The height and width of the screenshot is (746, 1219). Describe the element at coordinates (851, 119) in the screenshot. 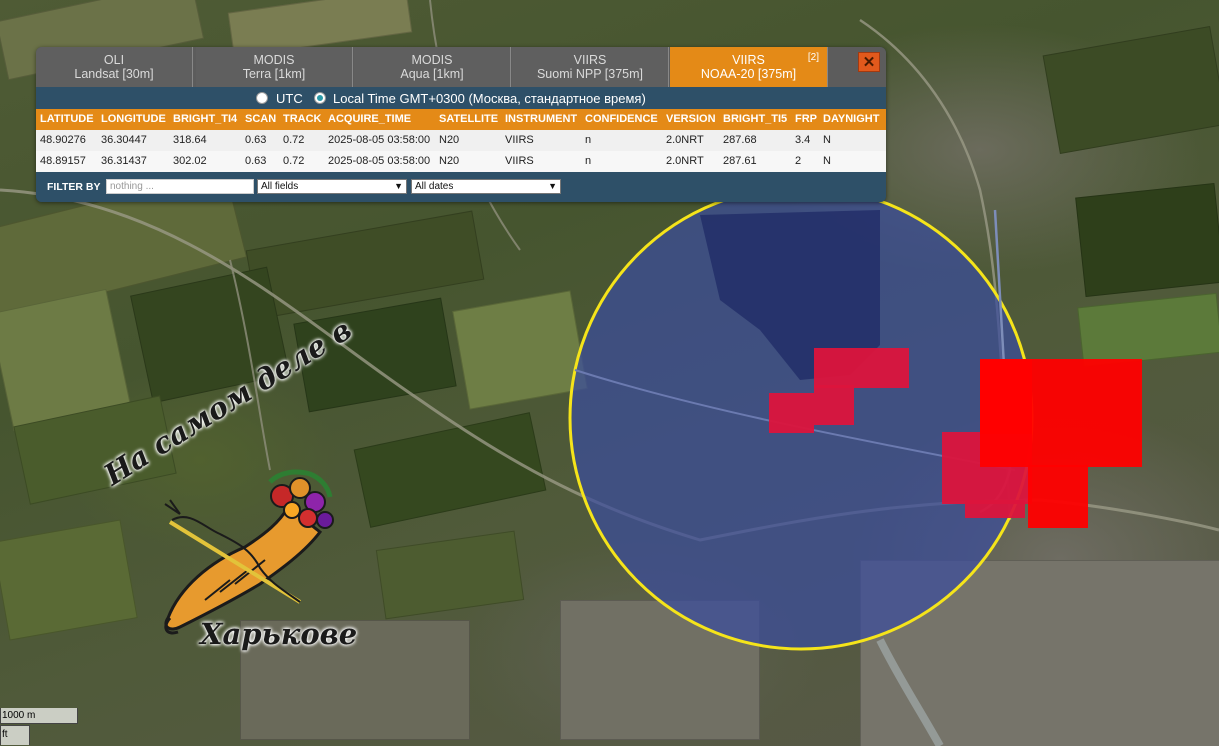

I see `col-header: DAYNIGHT` at that location.